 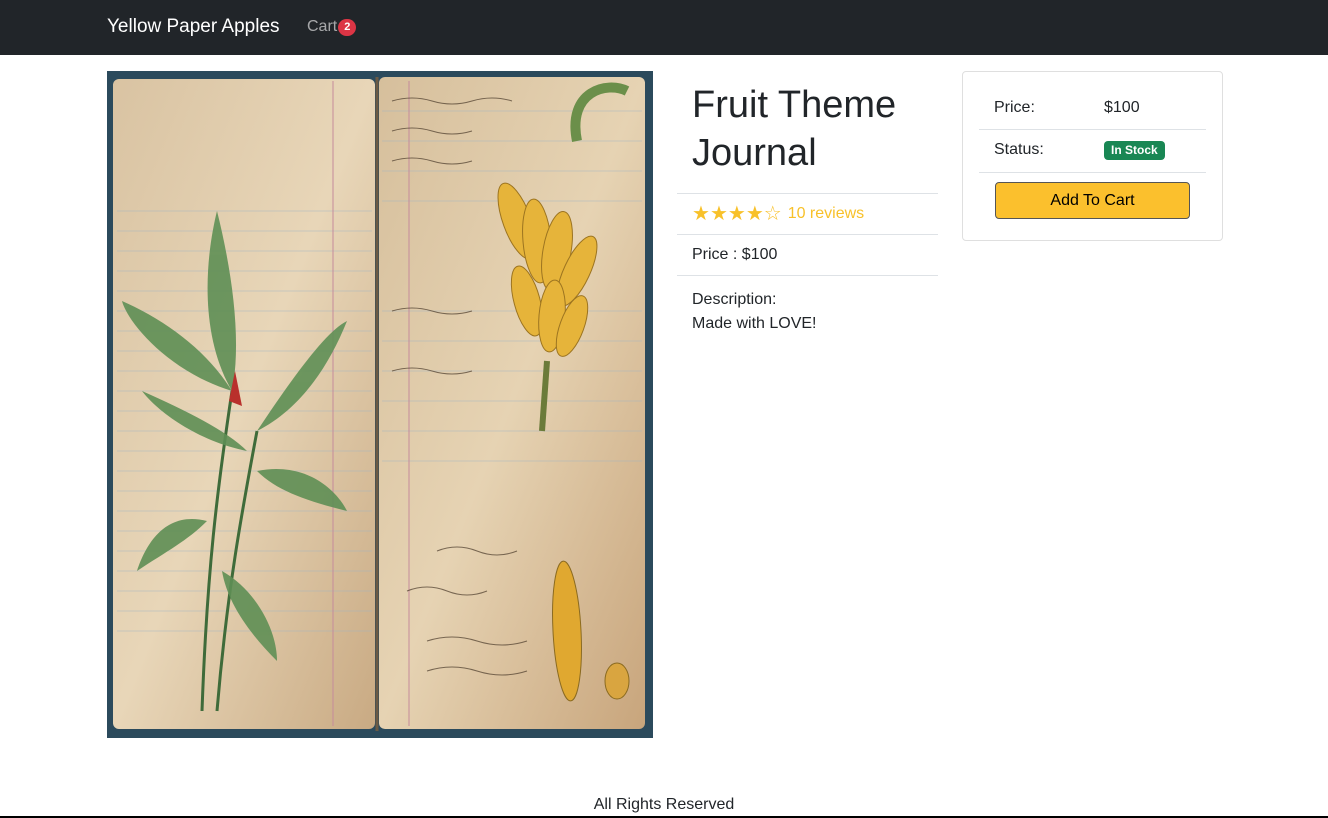 What do you see at coordinates (664, 804) in the screenshot?
I see `footer-text: All Rights Reserved` at bounding box center [664, 804].